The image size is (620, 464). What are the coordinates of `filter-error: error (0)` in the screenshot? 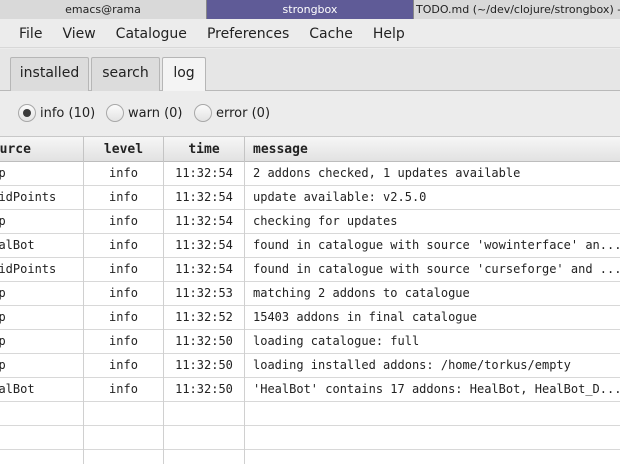 It's located at (232, 113).